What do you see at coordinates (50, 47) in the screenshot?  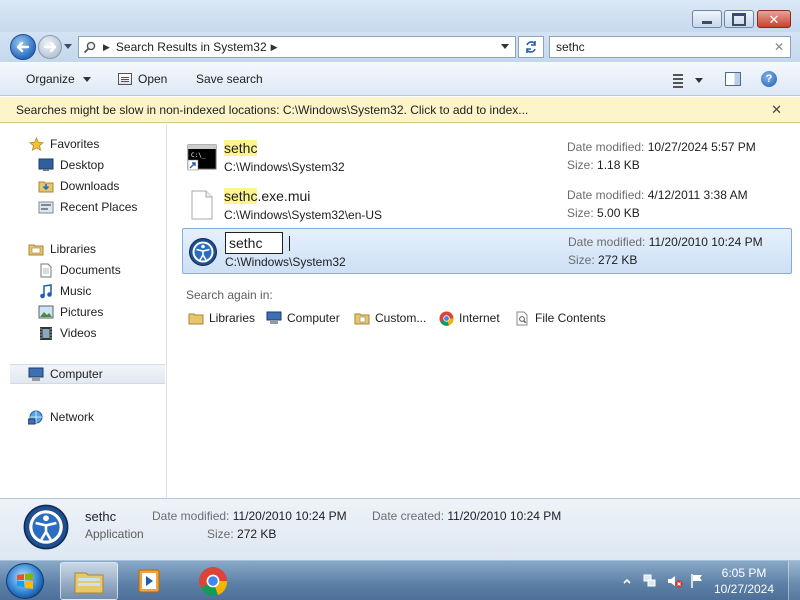 I see `forward-button` at bounding box center [50, 47].